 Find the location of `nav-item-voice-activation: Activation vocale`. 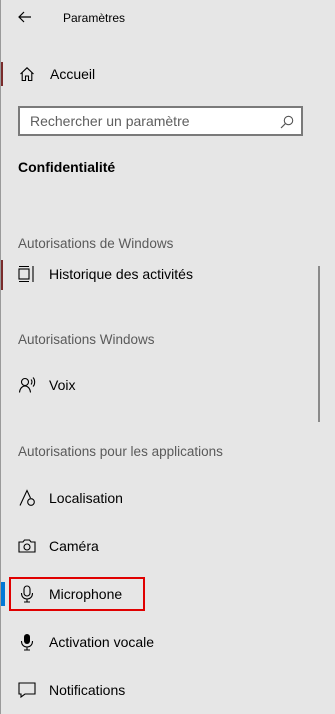

nav-item-voice-activation: Activation vocale is located at coordinates (161, 642).